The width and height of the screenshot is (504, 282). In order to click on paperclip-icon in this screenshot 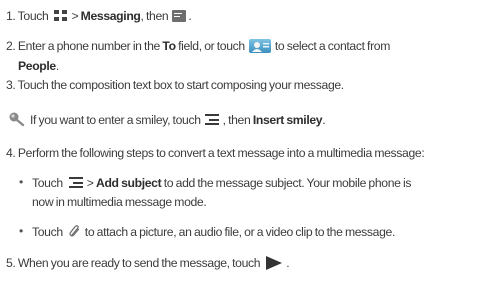, I will do `click(74, 230)`.